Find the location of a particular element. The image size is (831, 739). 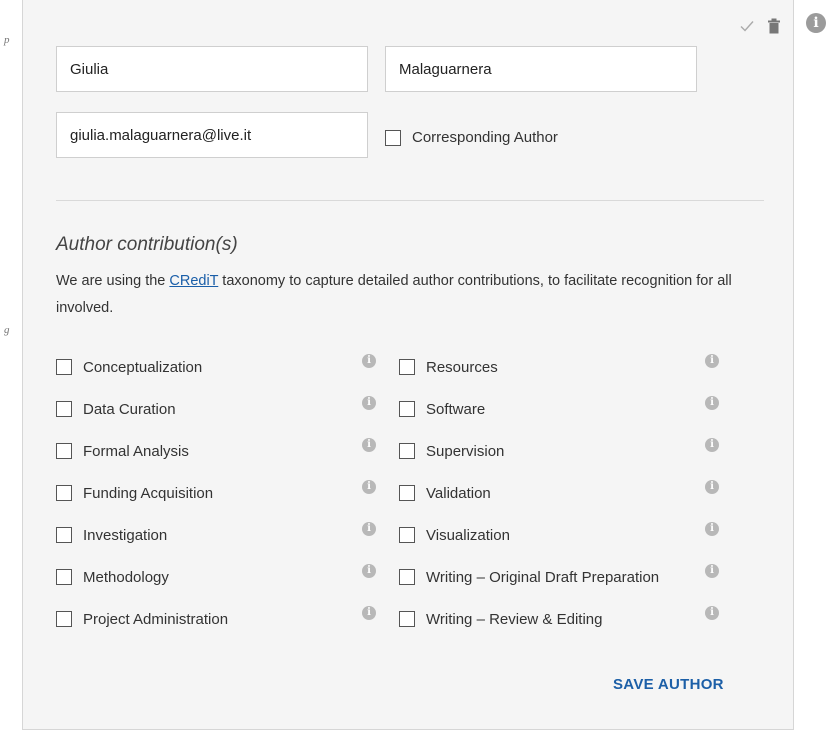

contribution-item: Data Curation i is located at coordinates (216, 415).